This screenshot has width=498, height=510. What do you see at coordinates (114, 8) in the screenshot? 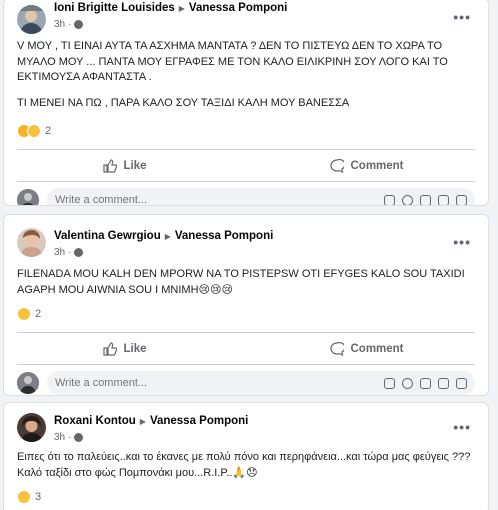
I see `author-name: Ioni Brigitte Louisides` at bounding box center [114, 8].